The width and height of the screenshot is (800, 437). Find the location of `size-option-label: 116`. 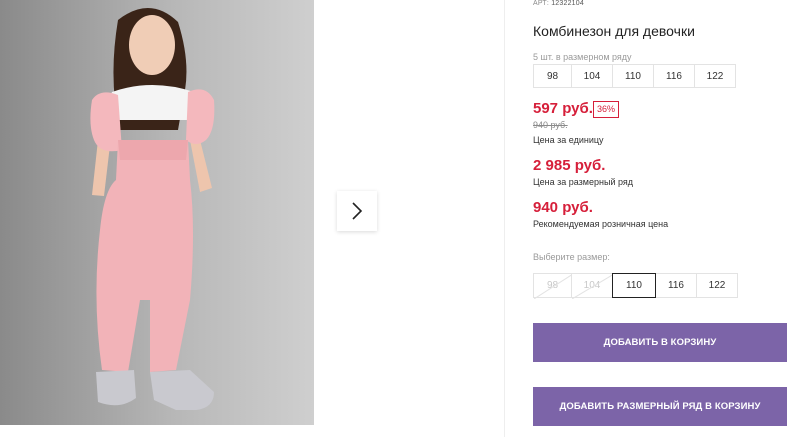

size-option-label: 116 is located at coordinates (676, 285).